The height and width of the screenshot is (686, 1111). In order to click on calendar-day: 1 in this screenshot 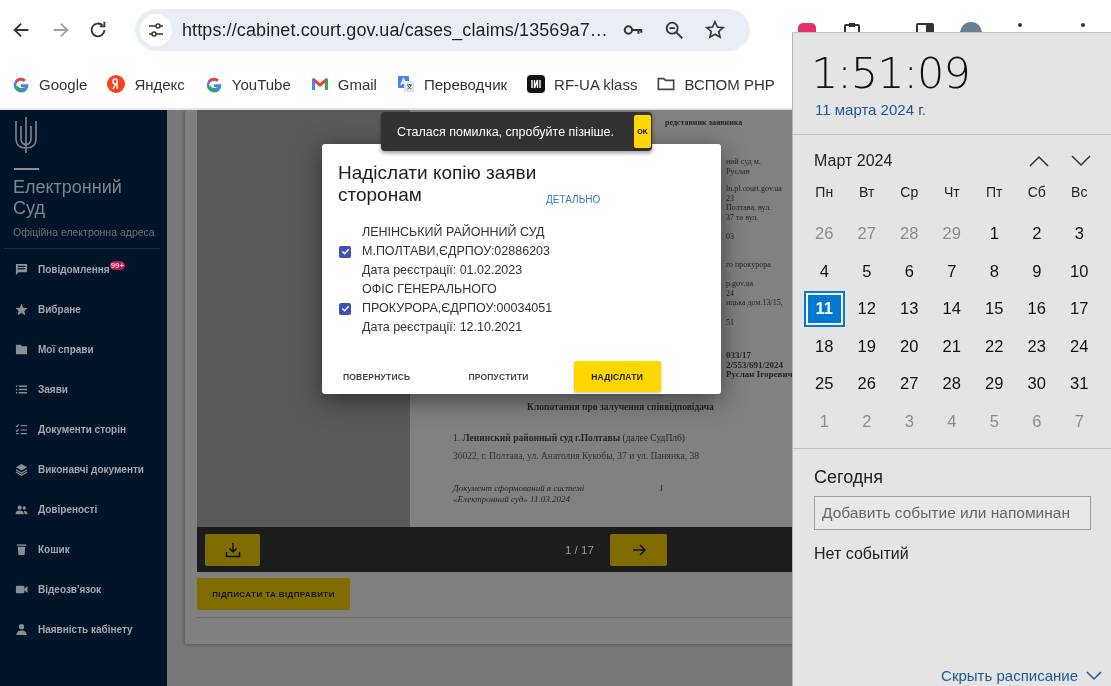, I will do `click(994, 233)`.